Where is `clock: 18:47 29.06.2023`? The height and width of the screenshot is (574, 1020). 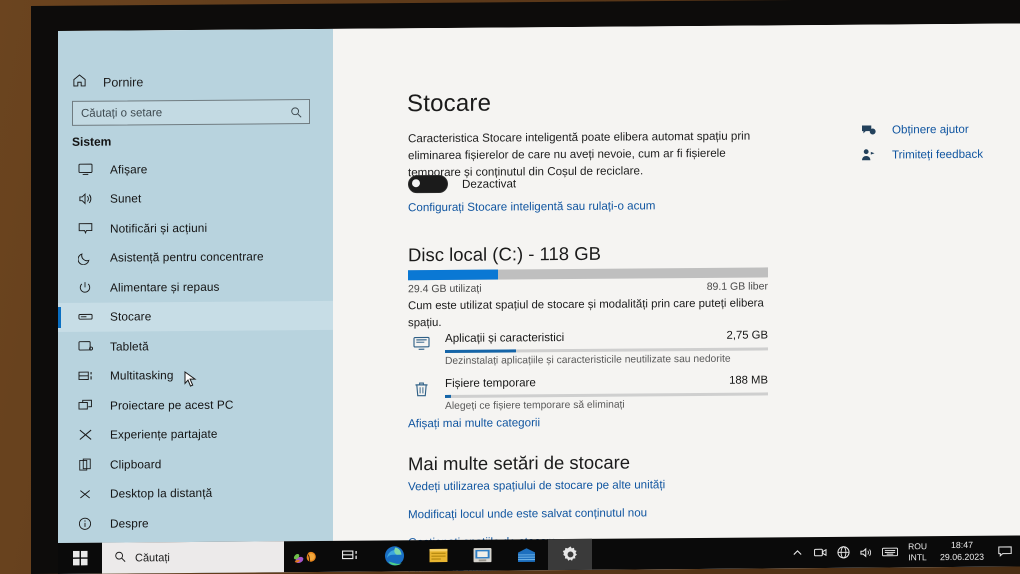
clock: 18:47 29.06.2023 is located at coordinates (962, 551).